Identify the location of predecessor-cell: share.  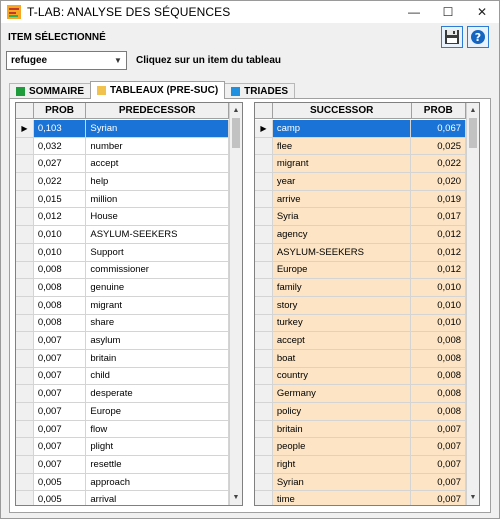
(157, 323).